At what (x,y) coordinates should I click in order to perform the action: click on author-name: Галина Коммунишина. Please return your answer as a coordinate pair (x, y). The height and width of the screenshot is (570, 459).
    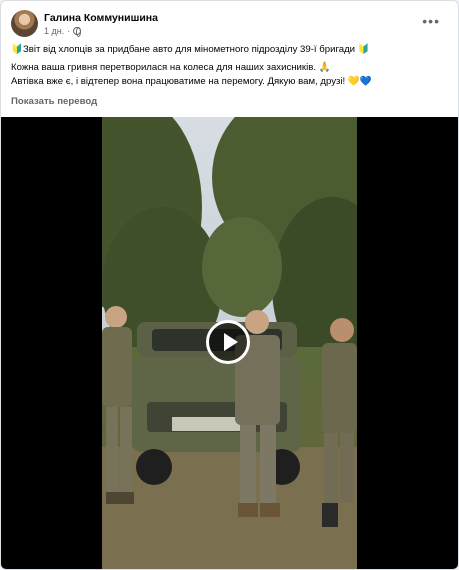
    Looking at the image, I should click on (101, 18).